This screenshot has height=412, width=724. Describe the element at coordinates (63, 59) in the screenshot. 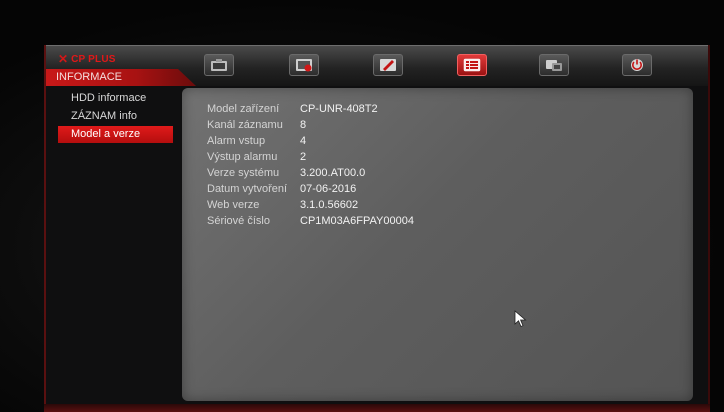

I see `brand-logo-mark-icon: ✕` at that location.